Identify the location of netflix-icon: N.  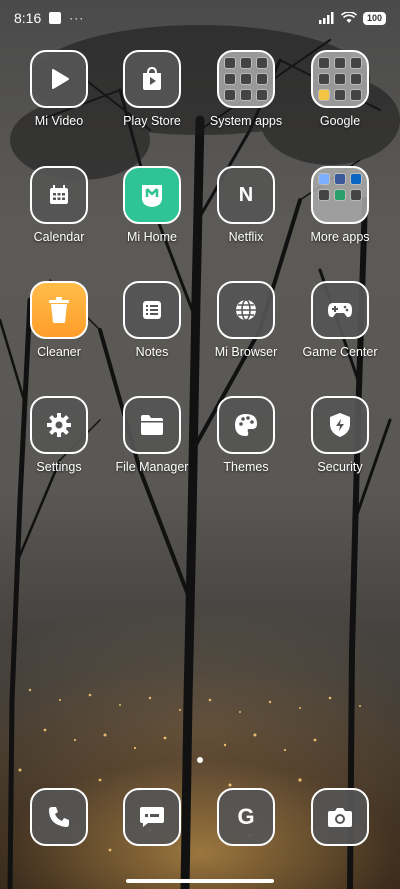
(246, 195).